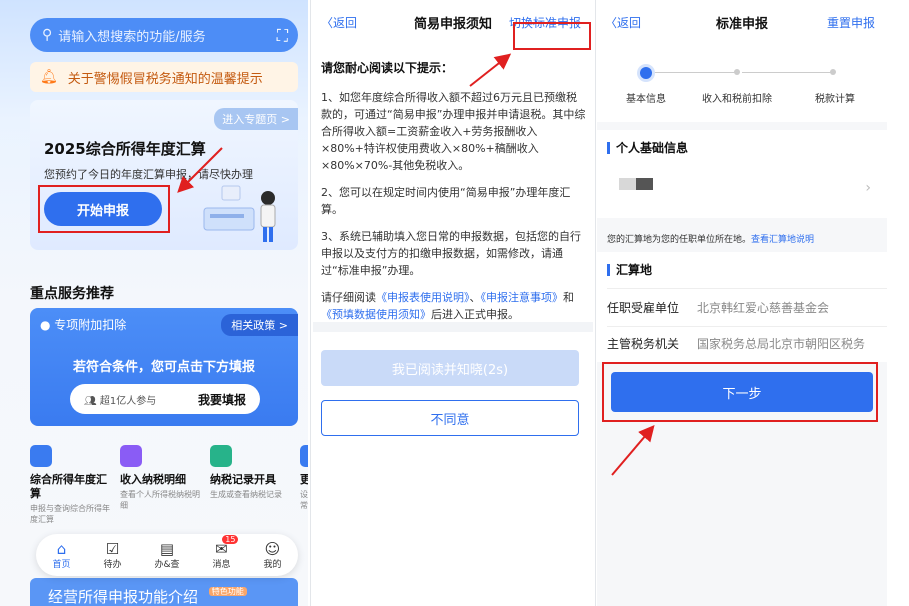 The image size is (909, 606). I want to click on notice-text: 后进入正式申报。, so click(475, 314).